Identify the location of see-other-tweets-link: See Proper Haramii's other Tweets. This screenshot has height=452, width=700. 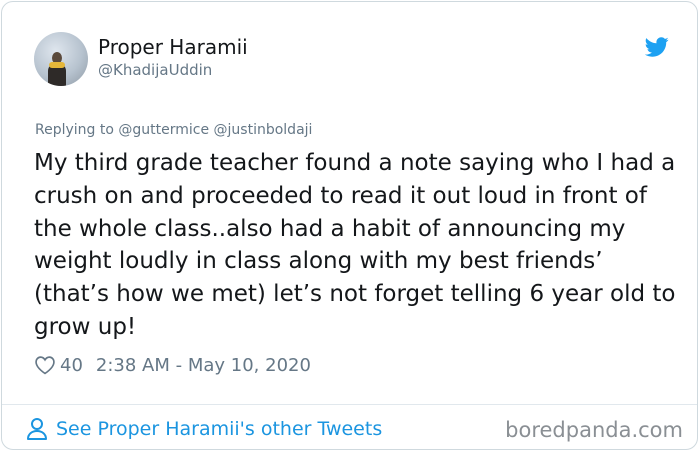
(204, 429).